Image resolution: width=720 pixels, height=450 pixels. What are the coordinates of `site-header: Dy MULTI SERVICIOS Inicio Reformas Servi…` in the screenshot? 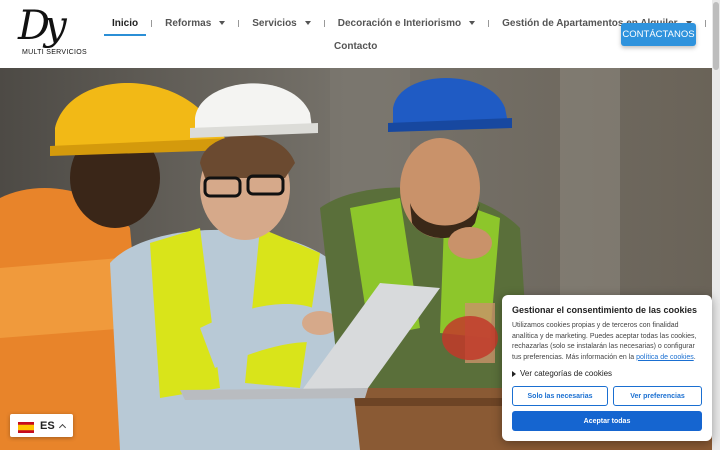 It's located at (356, 34).